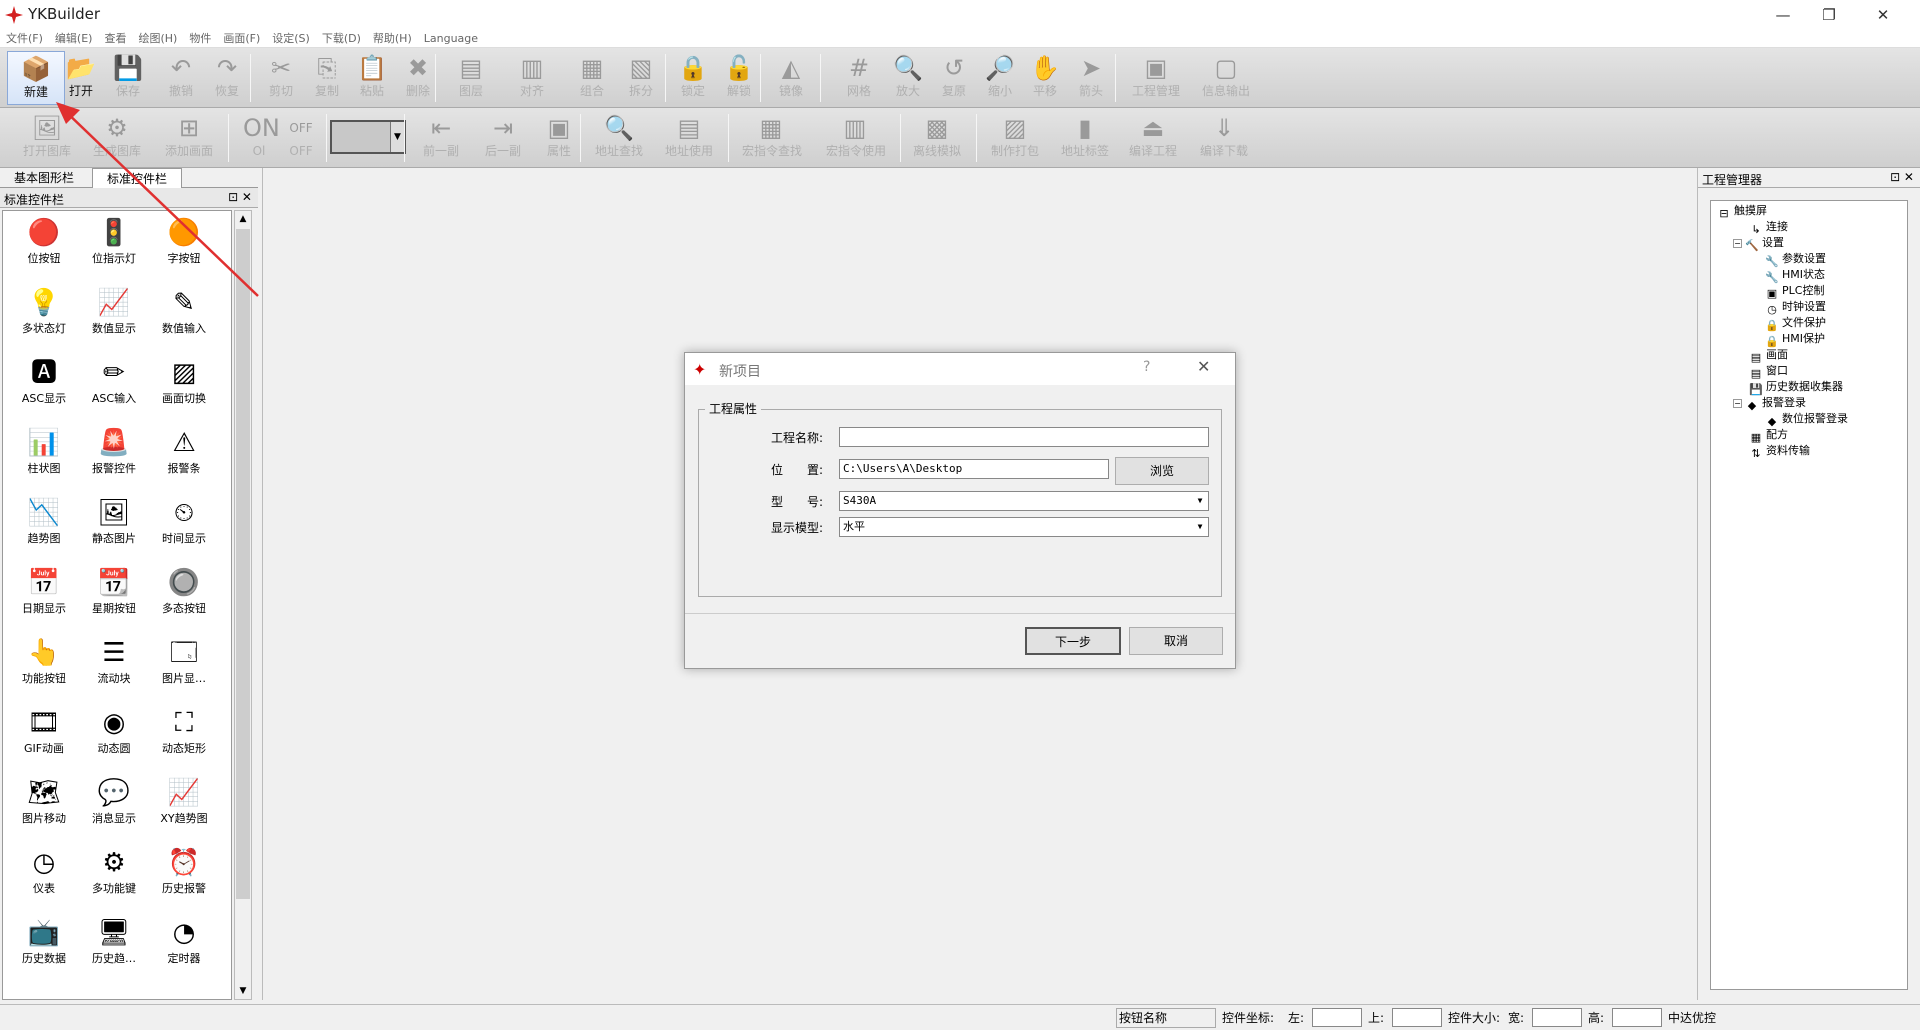  I want to click on component-item: ⛶ 动态矩形, so click(184, 736).